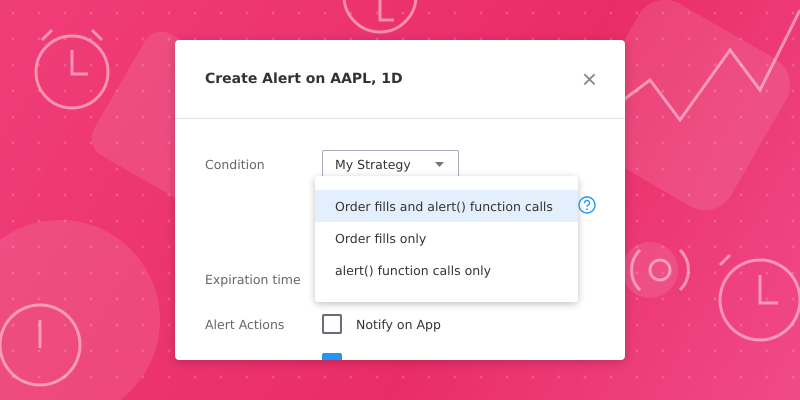 Image resolution: width=800 pixels, height=400 pixels. I want to click on checkbox-label: Notify on App, so click(398, 324).